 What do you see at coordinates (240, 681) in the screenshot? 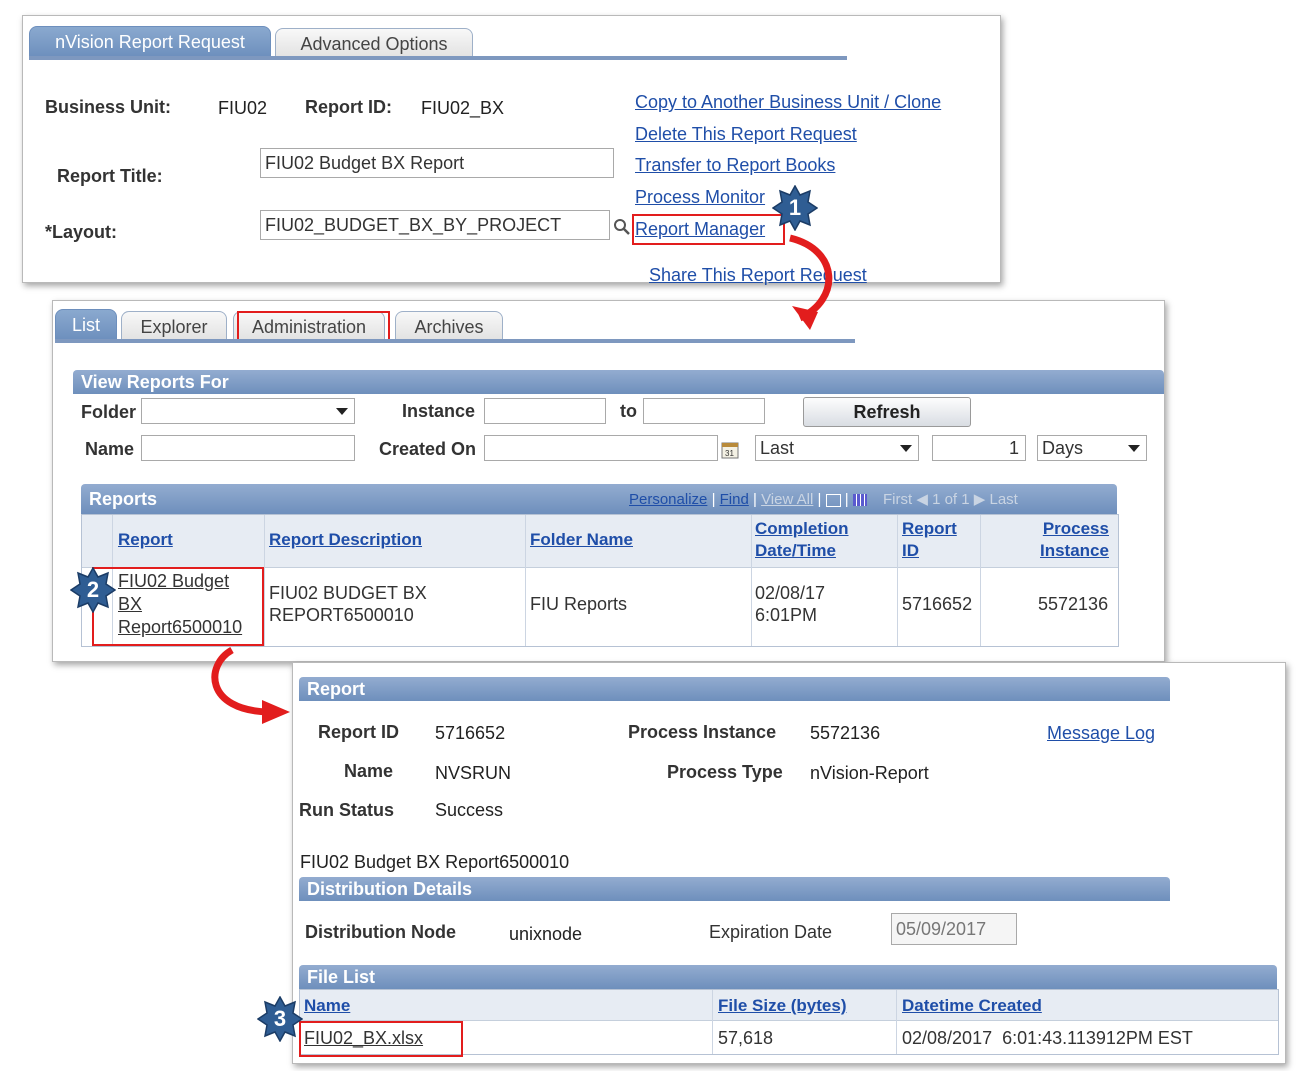
I see `arrow-2-path` at bounding box center [240, 681].